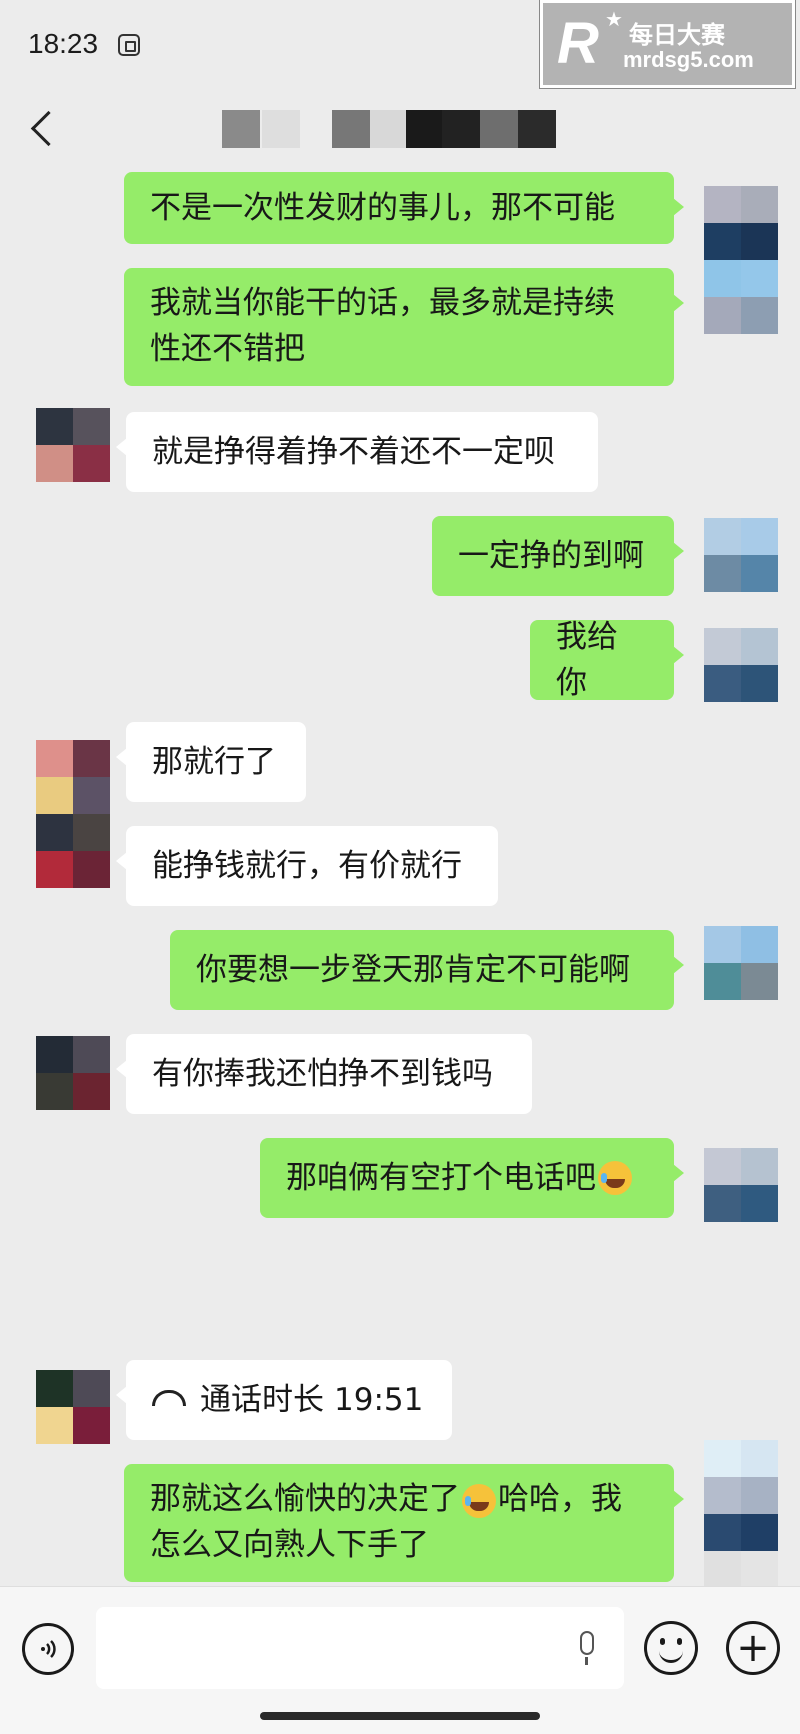  I want to click on message-bubble-sent: 那咱俩有空打个电话吧, so click(472, 1178).